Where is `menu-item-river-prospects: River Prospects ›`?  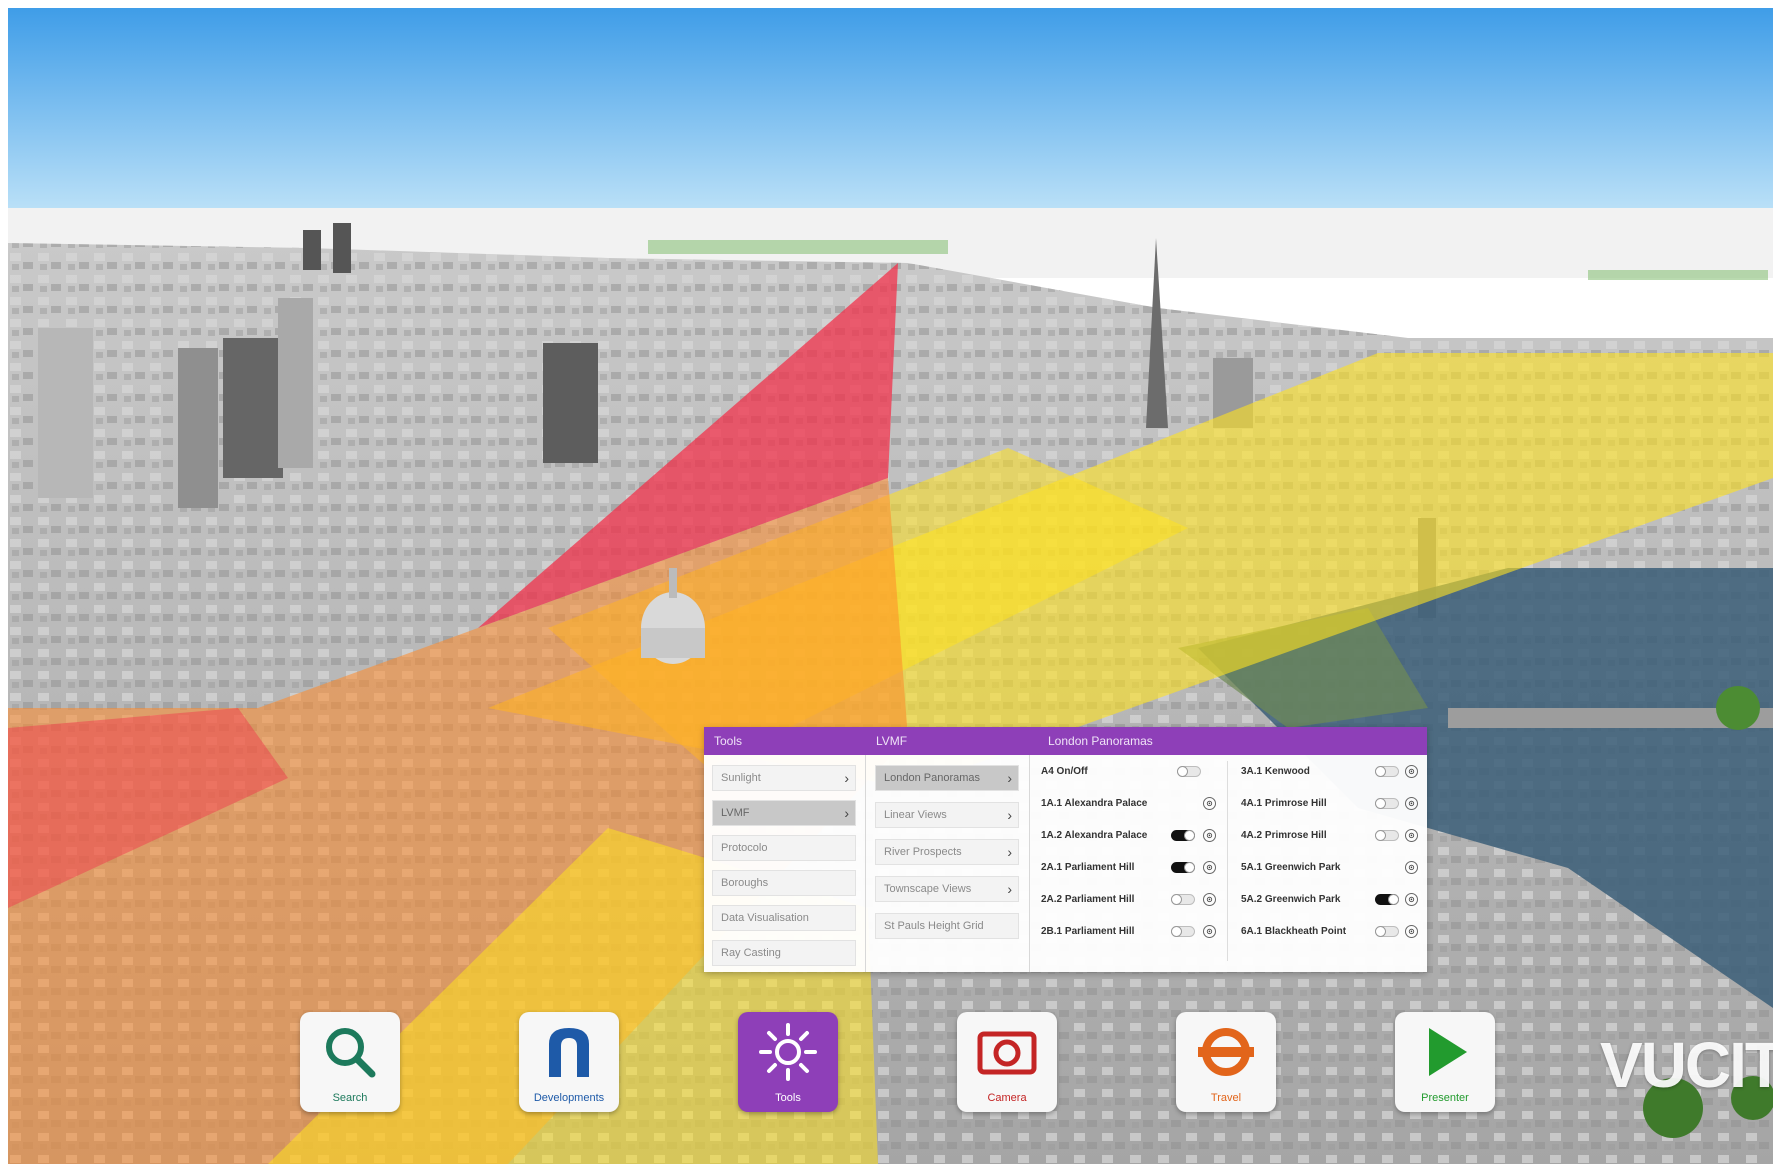
menu-item-river-prospects: River Prospects › is located at coordinates (947, 852).